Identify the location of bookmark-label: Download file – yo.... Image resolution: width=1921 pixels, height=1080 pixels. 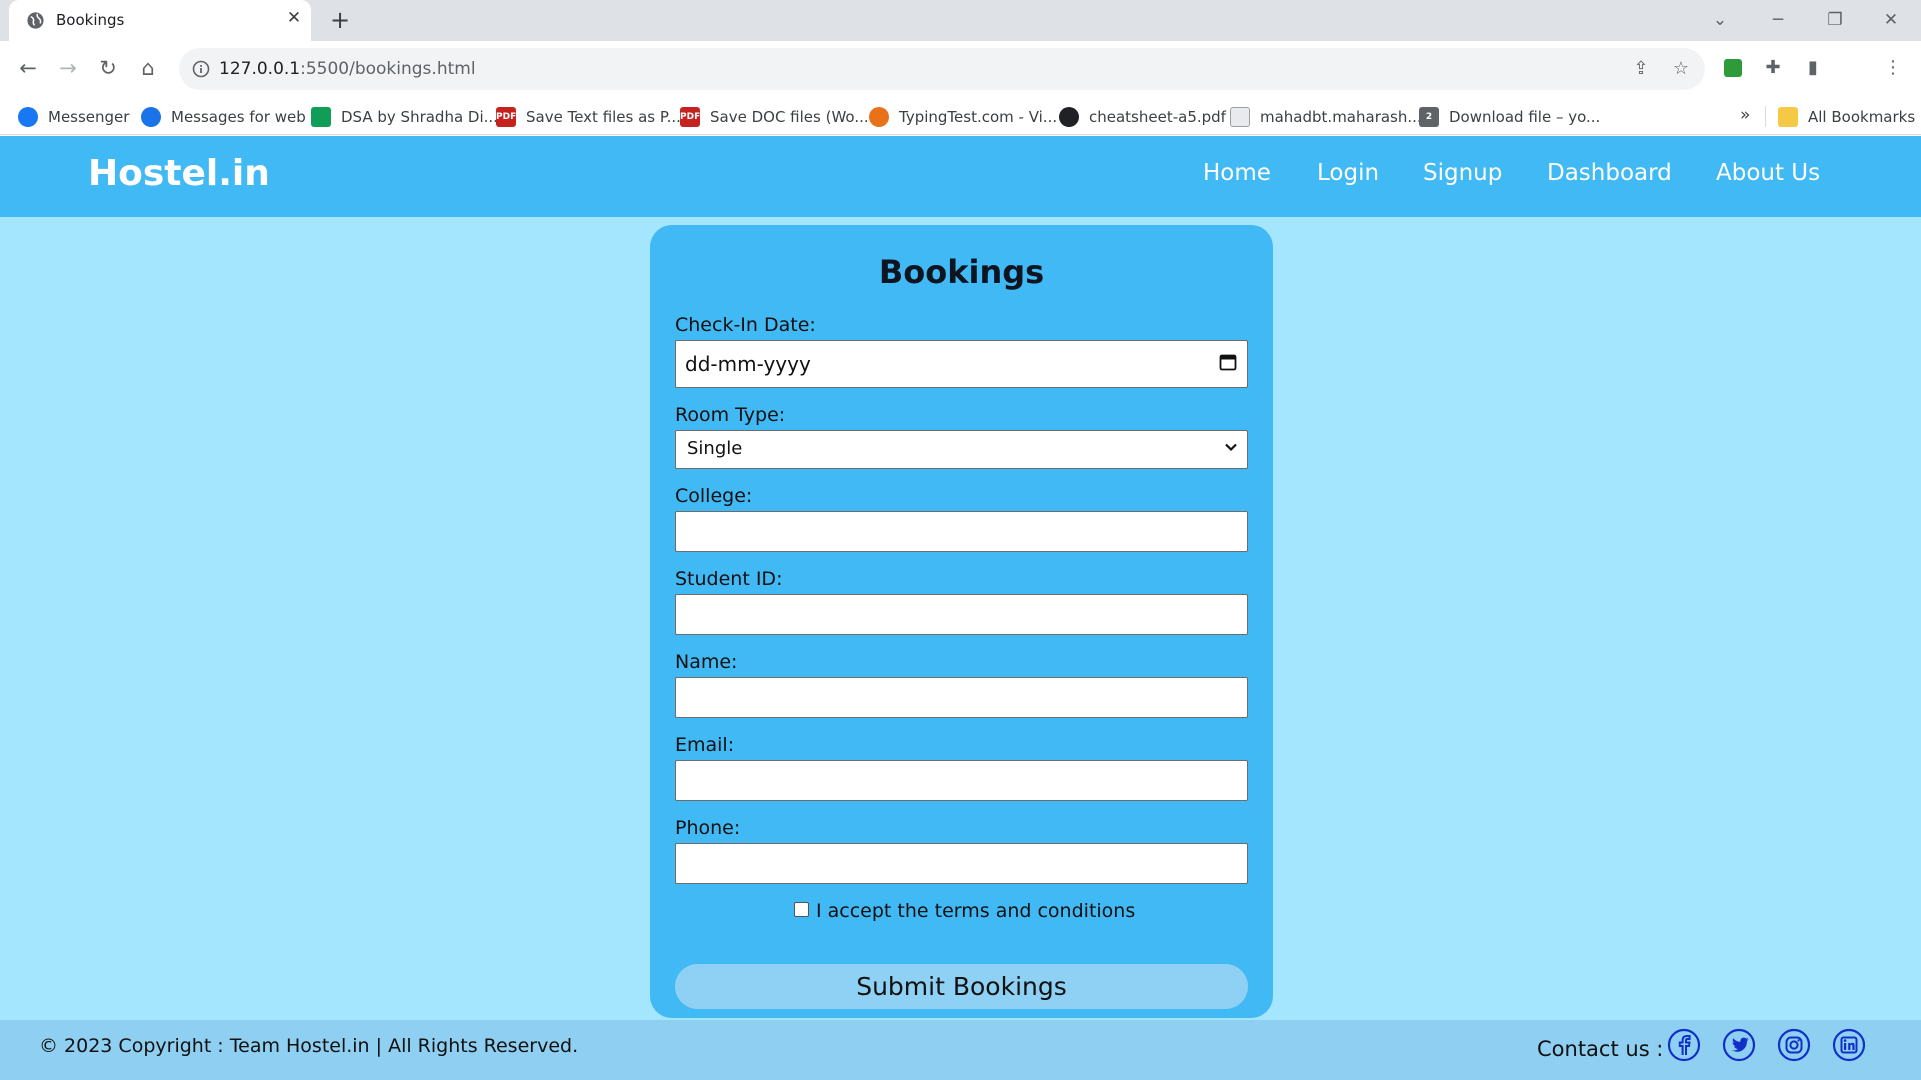
(1525, 117).